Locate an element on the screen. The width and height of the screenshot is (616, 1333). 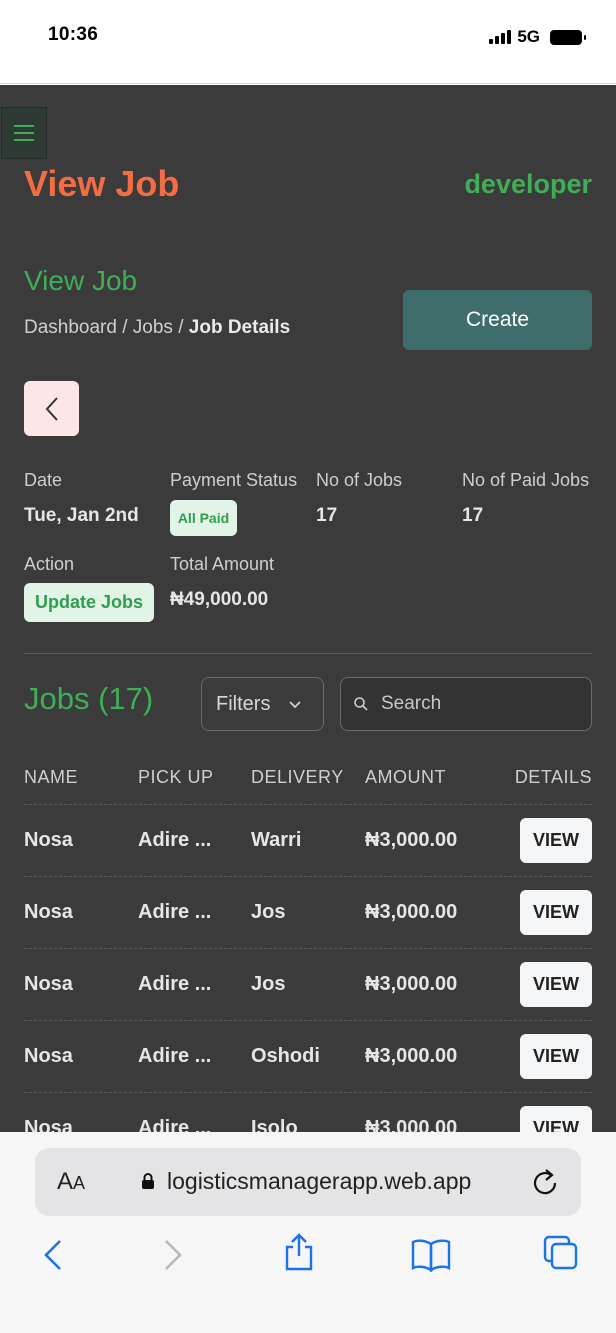
breadcrumb-current: Job Details is located at coordinates (239, 327).